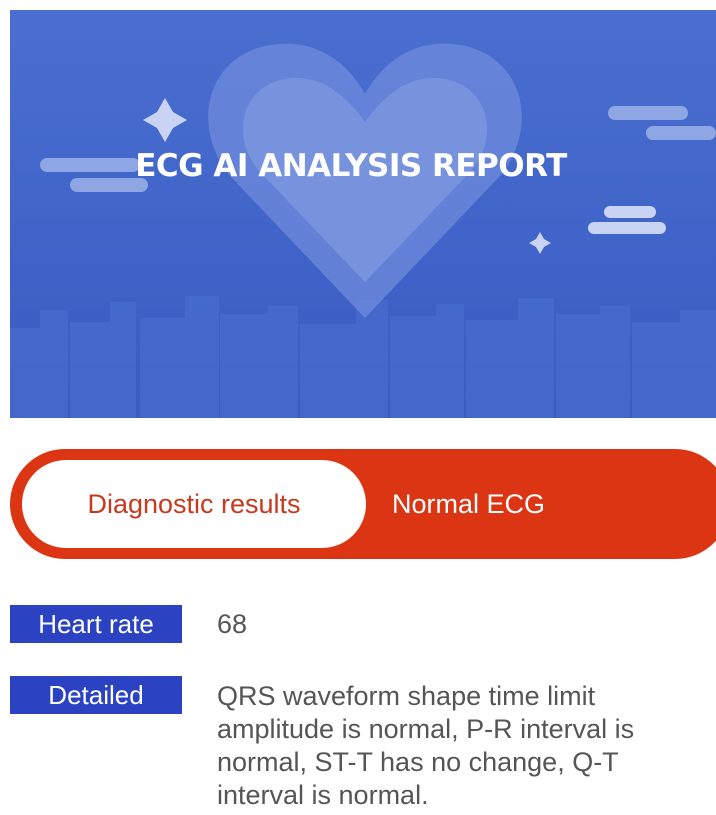  I want to click on diagnostic-result-pill: Diagnostic results Normal ECG, so click(363, 504).